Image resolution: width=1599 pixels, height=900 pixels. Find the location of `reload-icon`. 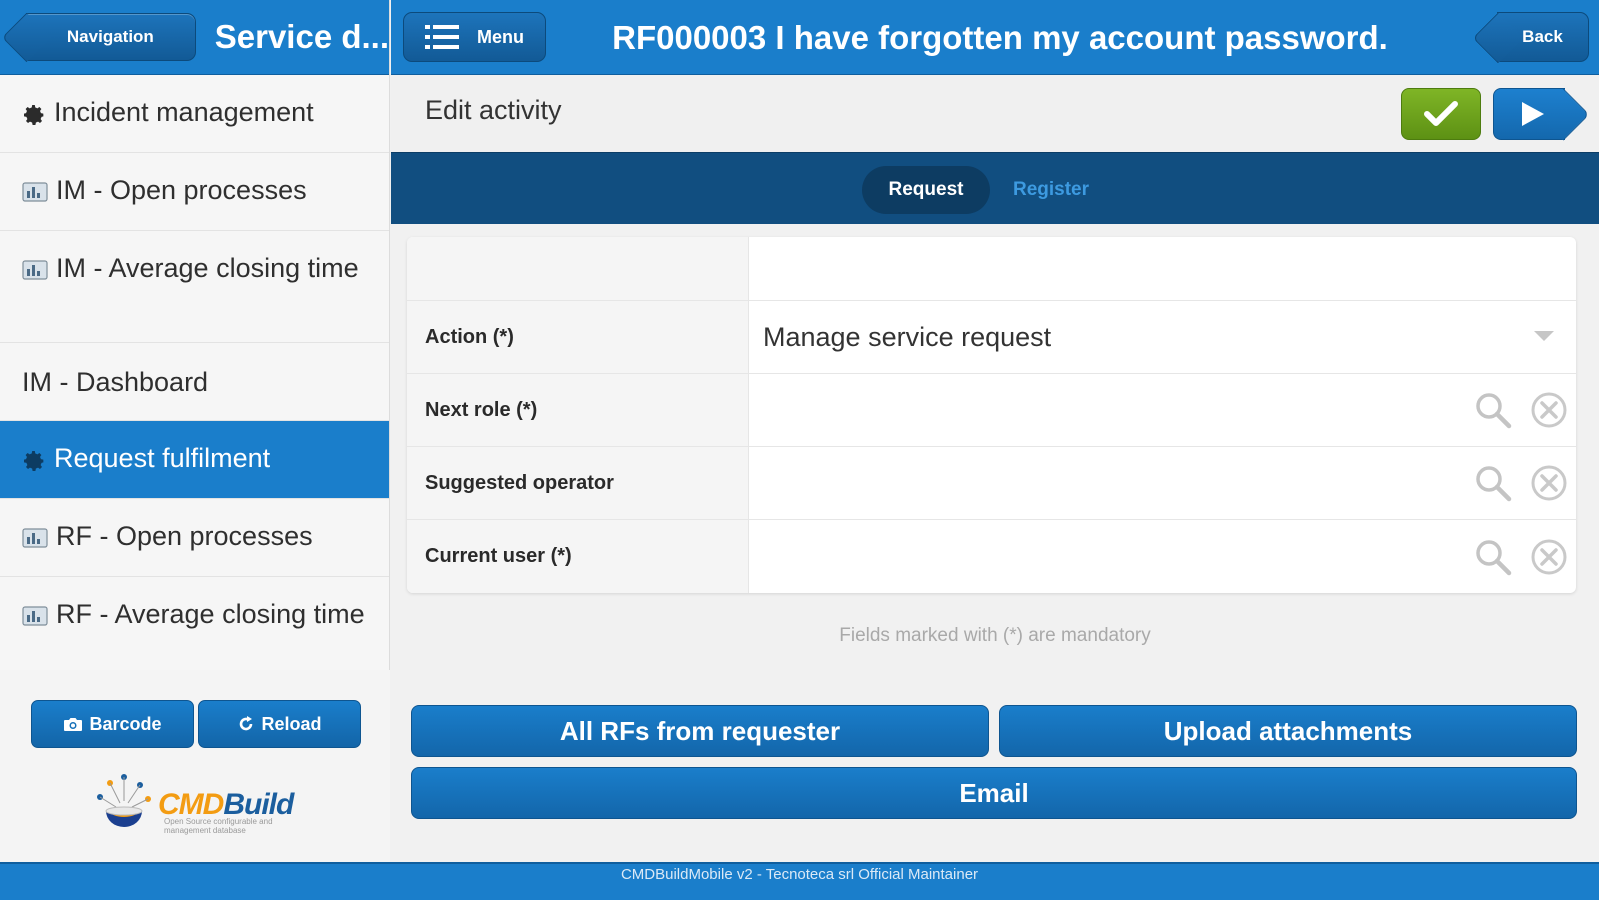

reload-icon is located at coordinates (246, 723).